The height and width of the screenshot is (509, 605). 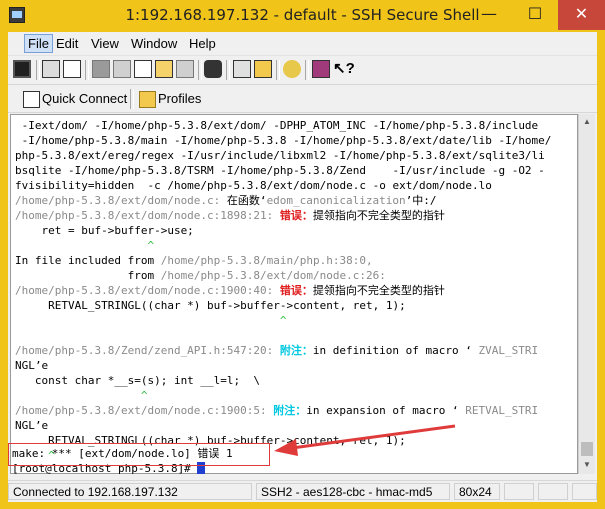 What do you see at coordinates (22, 69) in the screenshot?
I see `save-icon` at bounding box center [22, 69].